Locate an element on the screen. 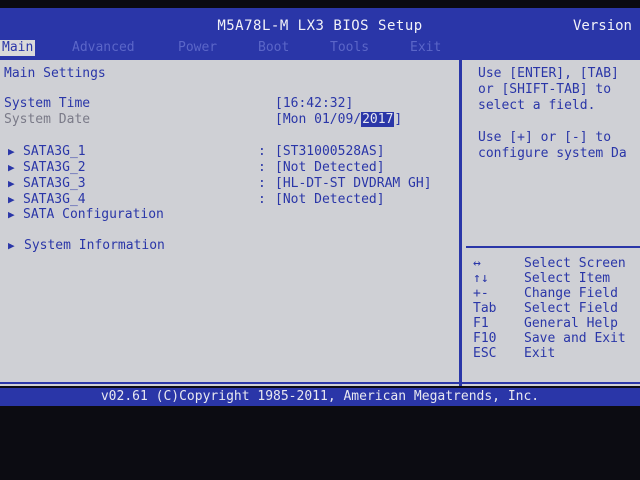 This screenshot has height=480, width=640. key-desc: Select Screen is located at coordinates (575, 263).